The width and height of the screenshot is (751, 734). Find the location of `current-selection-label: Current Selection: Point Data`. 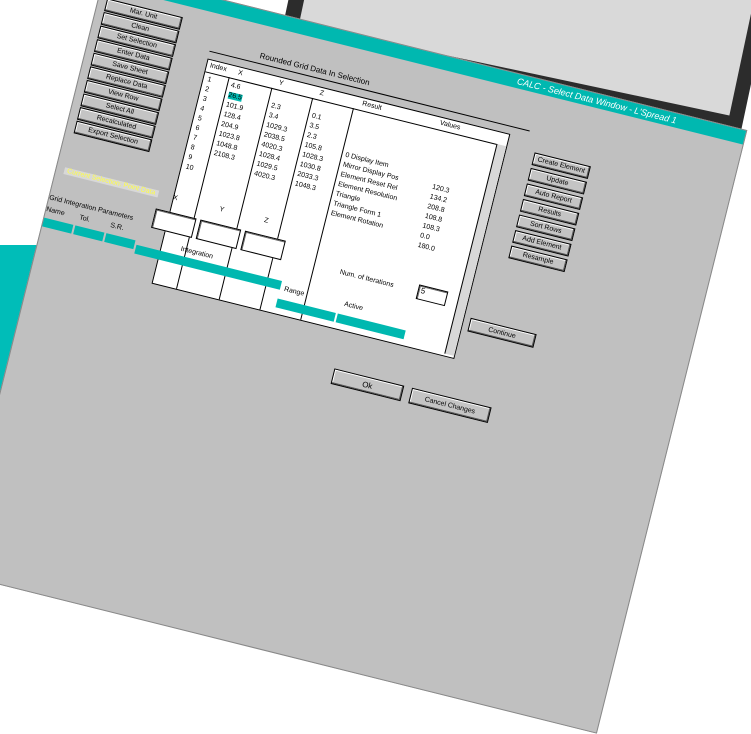

current-selection-label: Current Selection: Point Data is located at coordinates (111, 182).